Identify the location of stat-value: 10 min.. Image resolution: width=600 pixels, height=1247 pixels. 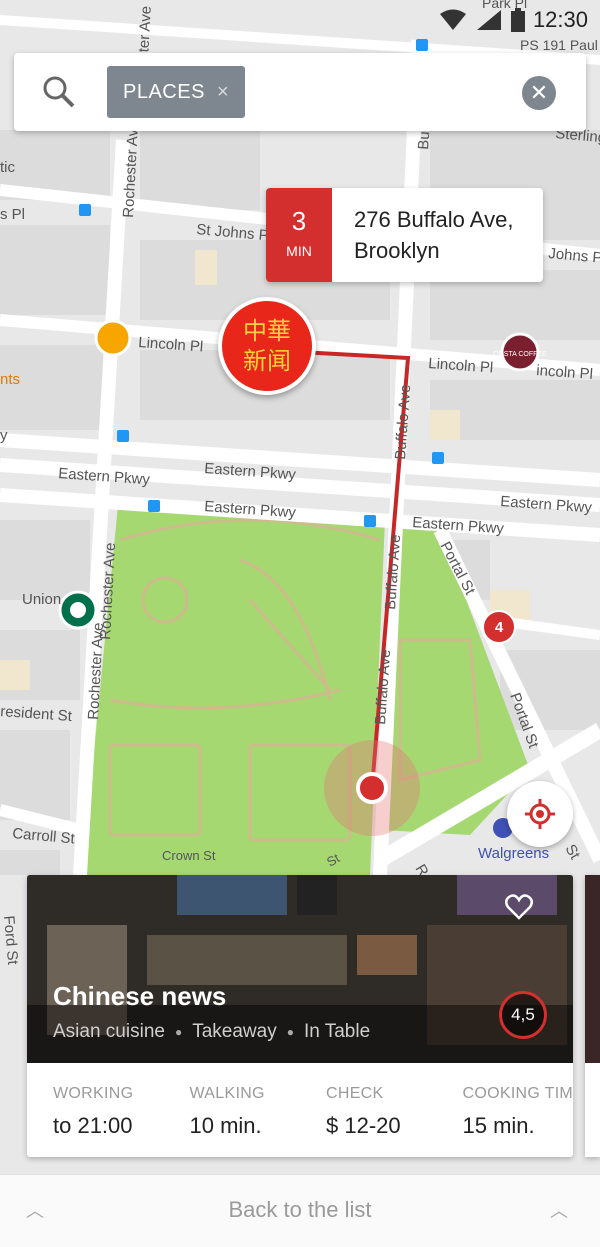
(225, 1125).